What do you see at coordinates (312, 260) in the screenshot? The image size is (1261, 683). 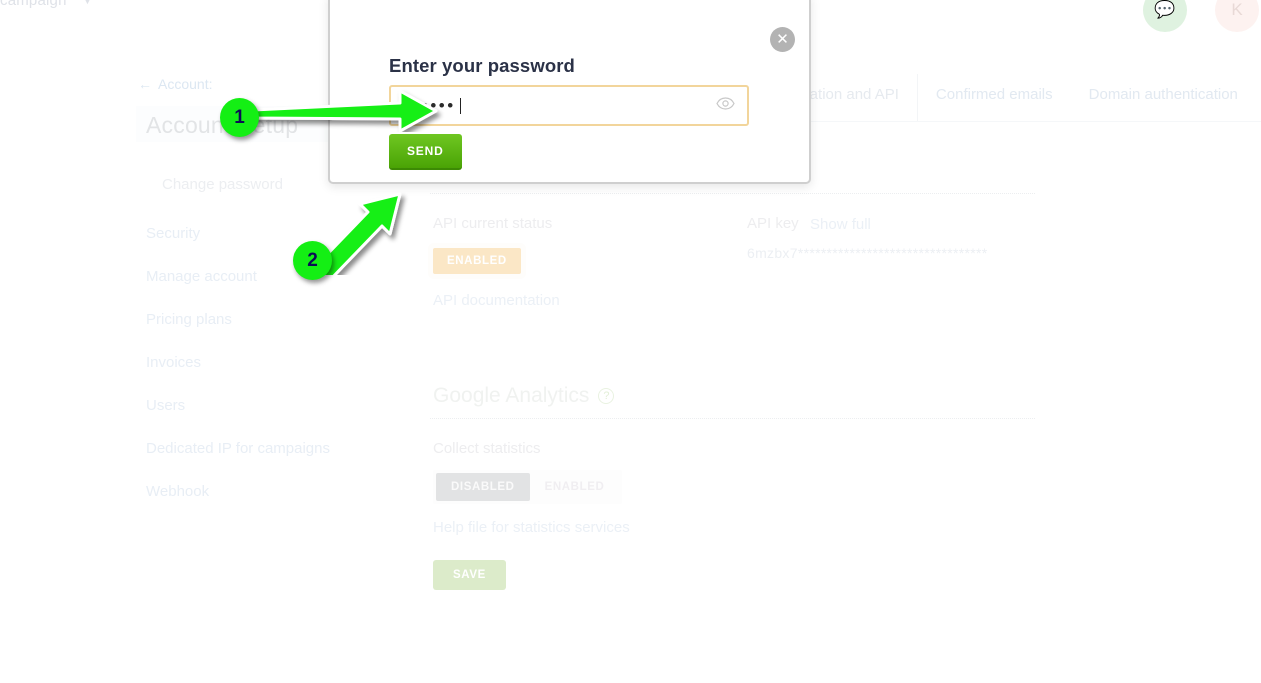 I see `annotation-badge-2: 2` at bounding box center [312, 260].